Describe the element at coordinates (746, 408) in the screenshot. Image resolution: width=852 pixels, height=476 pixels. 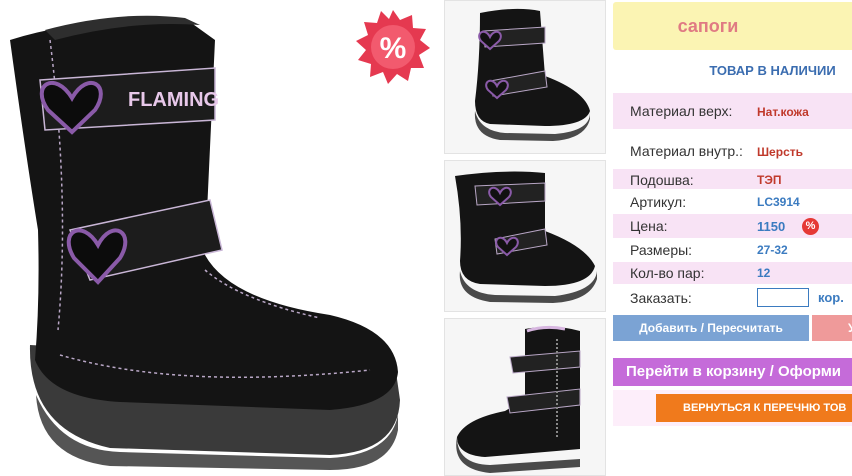
I see `back-to-list-button: ВЕРНУТЬСЯ К ПЕРЕЧНЮ ТОВ` at that location.